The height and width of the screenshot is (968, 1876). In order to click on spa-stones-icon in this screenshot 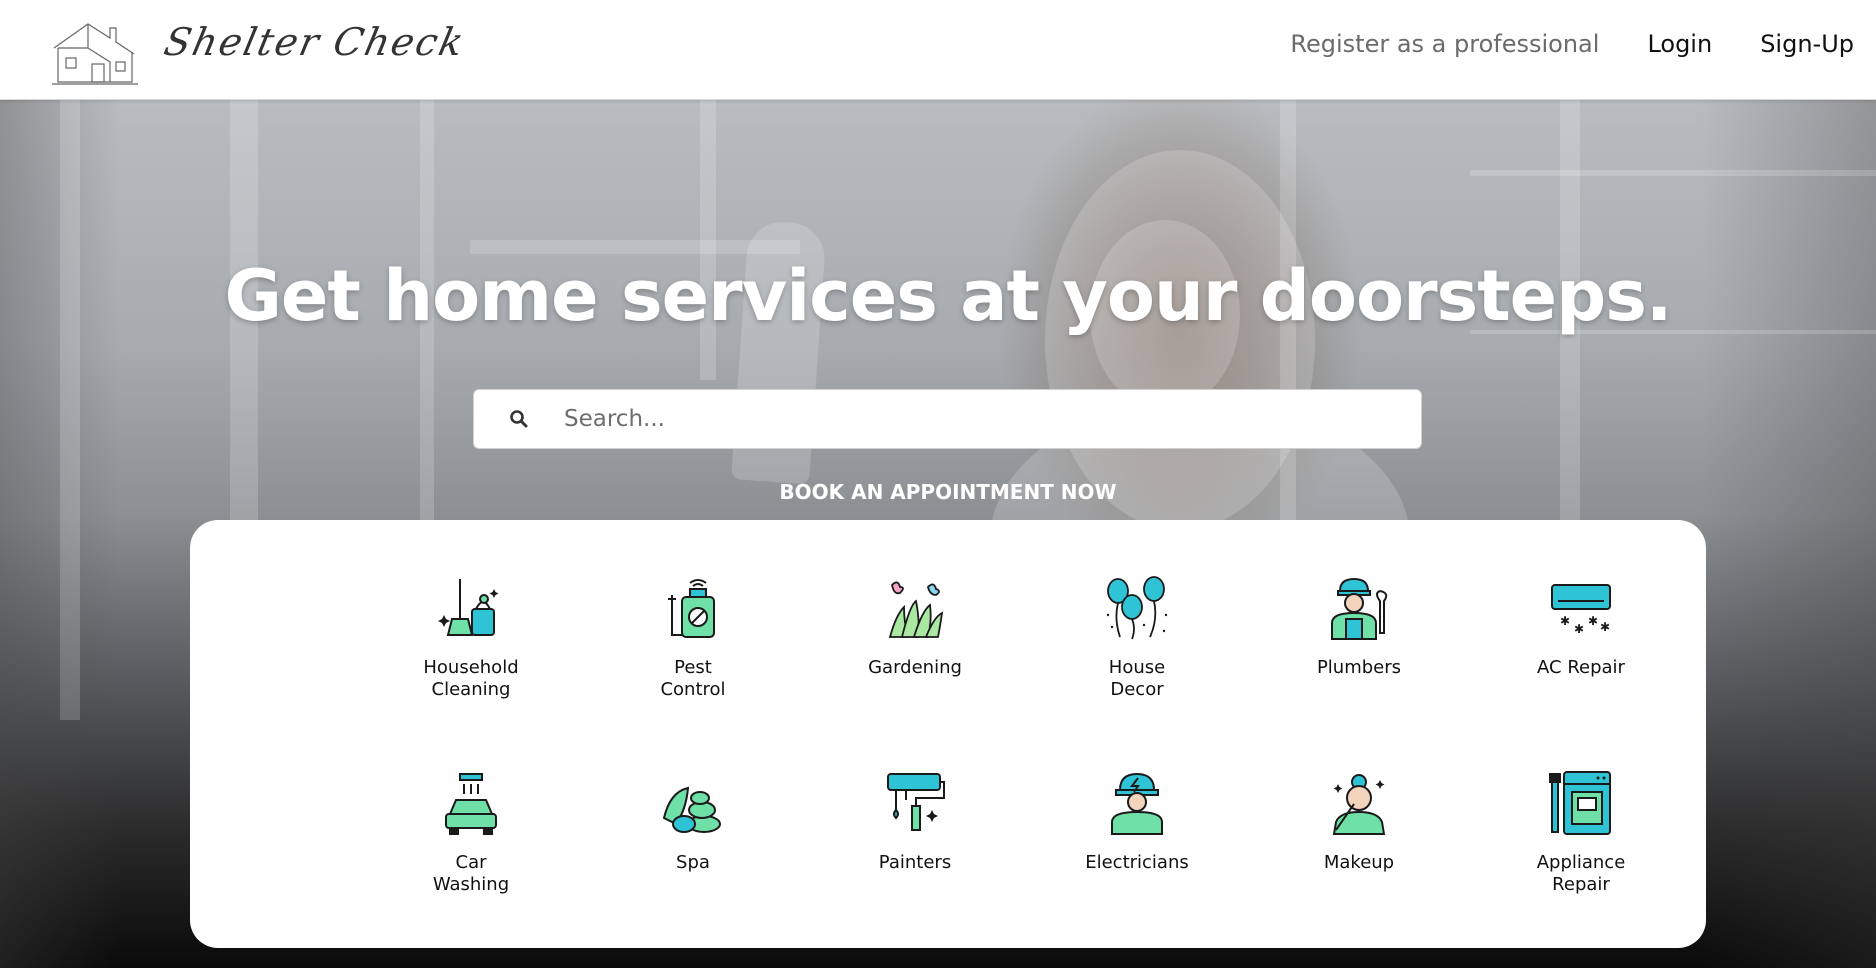, I will do `click(691, 809)`.